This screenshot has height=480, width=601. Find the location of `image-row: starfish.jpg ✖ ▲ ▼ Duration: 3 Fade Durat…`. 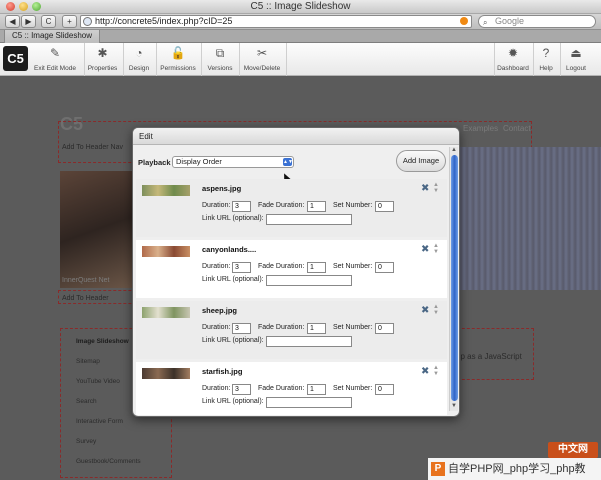

image-row: starfish.jpg ✖ ▲ ▼ Duration: 3 Fade Durat… is located at coordinates (291, 388).